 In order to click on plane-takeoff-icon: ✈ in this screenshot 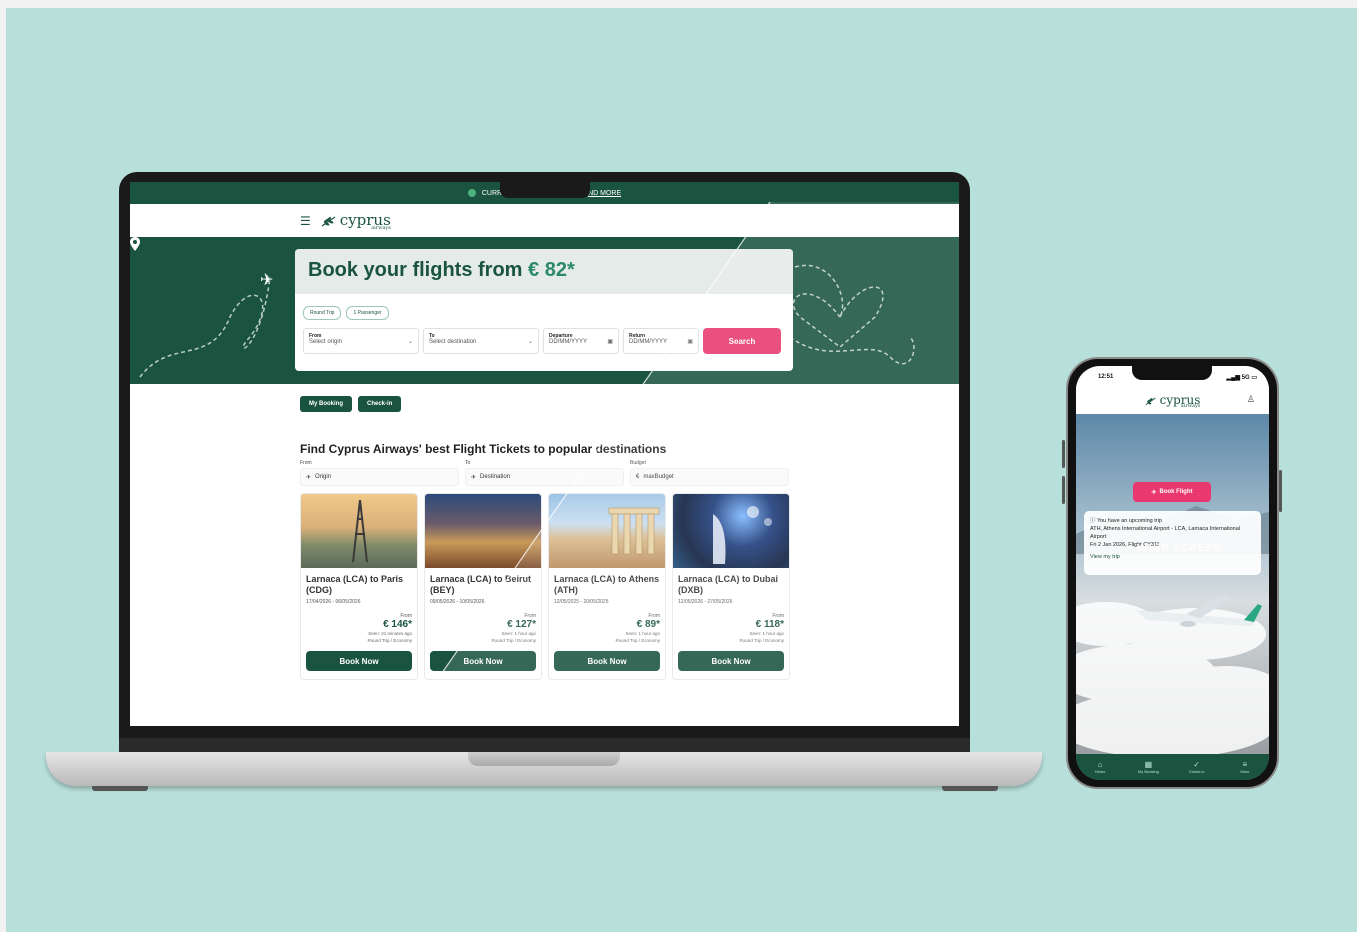, I will do `click(309, 477)`.